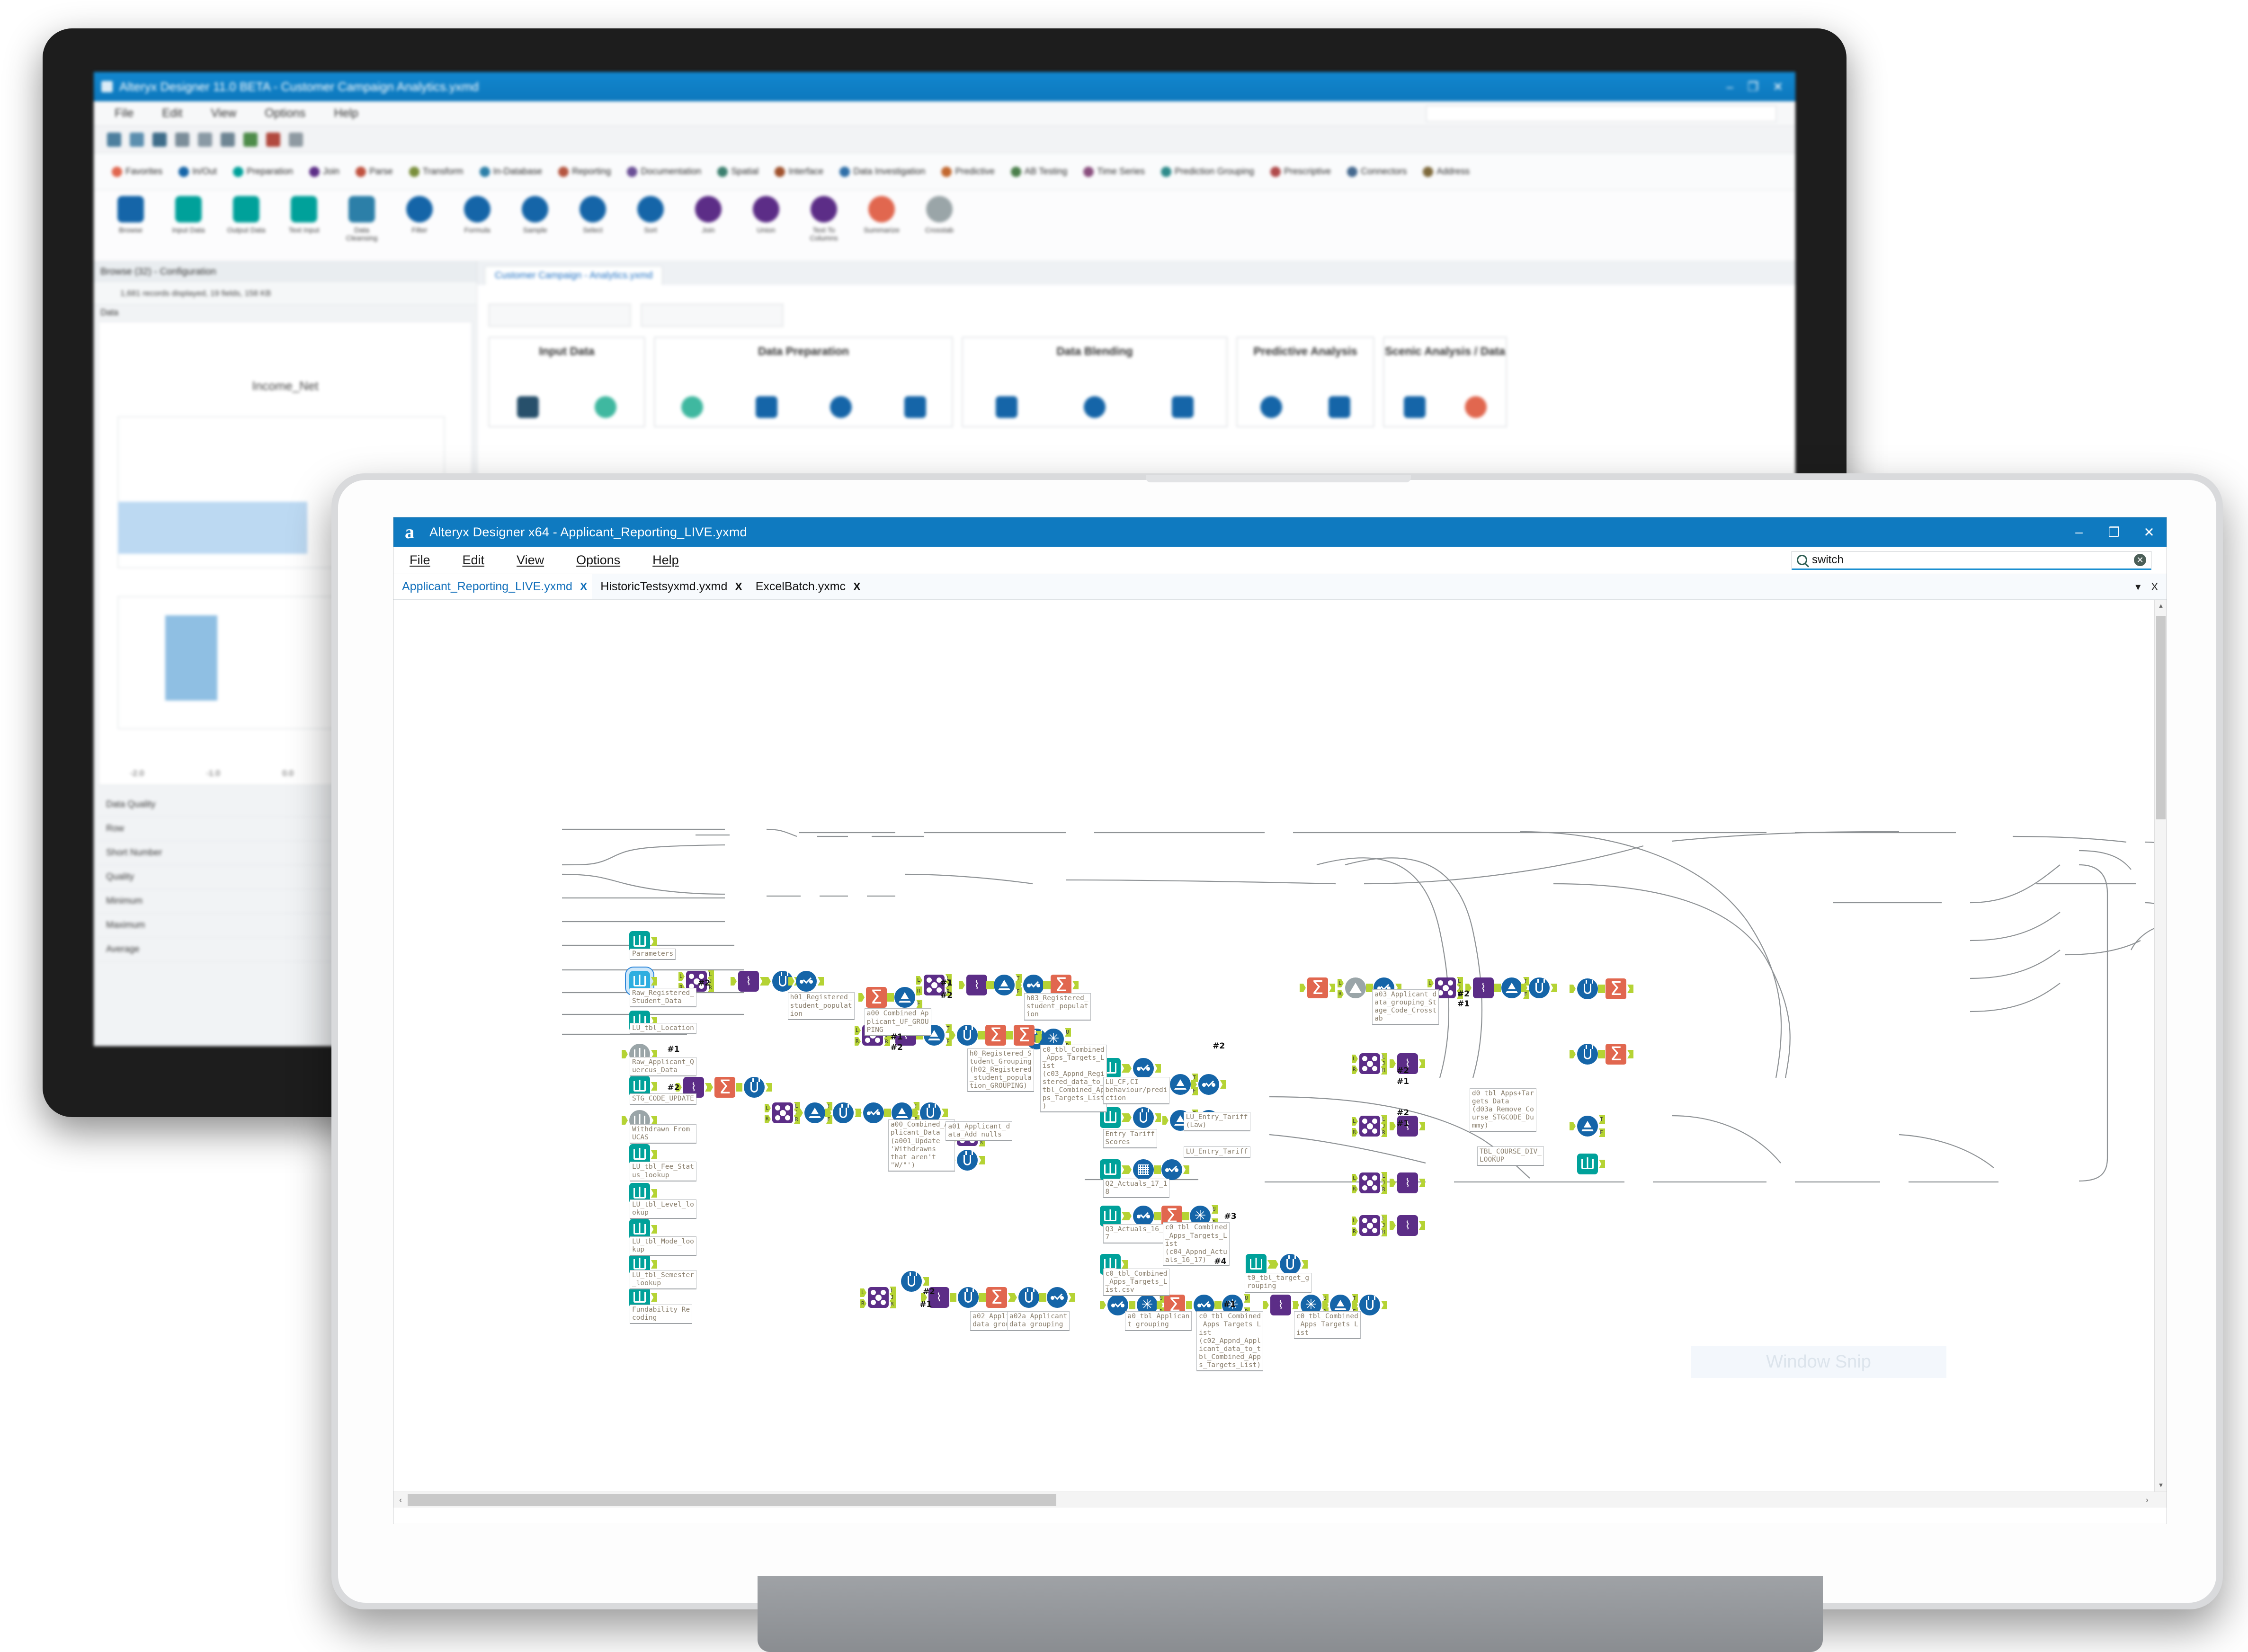 The height and width of the screenshot is (1652, 2248). I want to click on tool-annotation-label: STG_CODE_UPDATE, so click(662, 1099).